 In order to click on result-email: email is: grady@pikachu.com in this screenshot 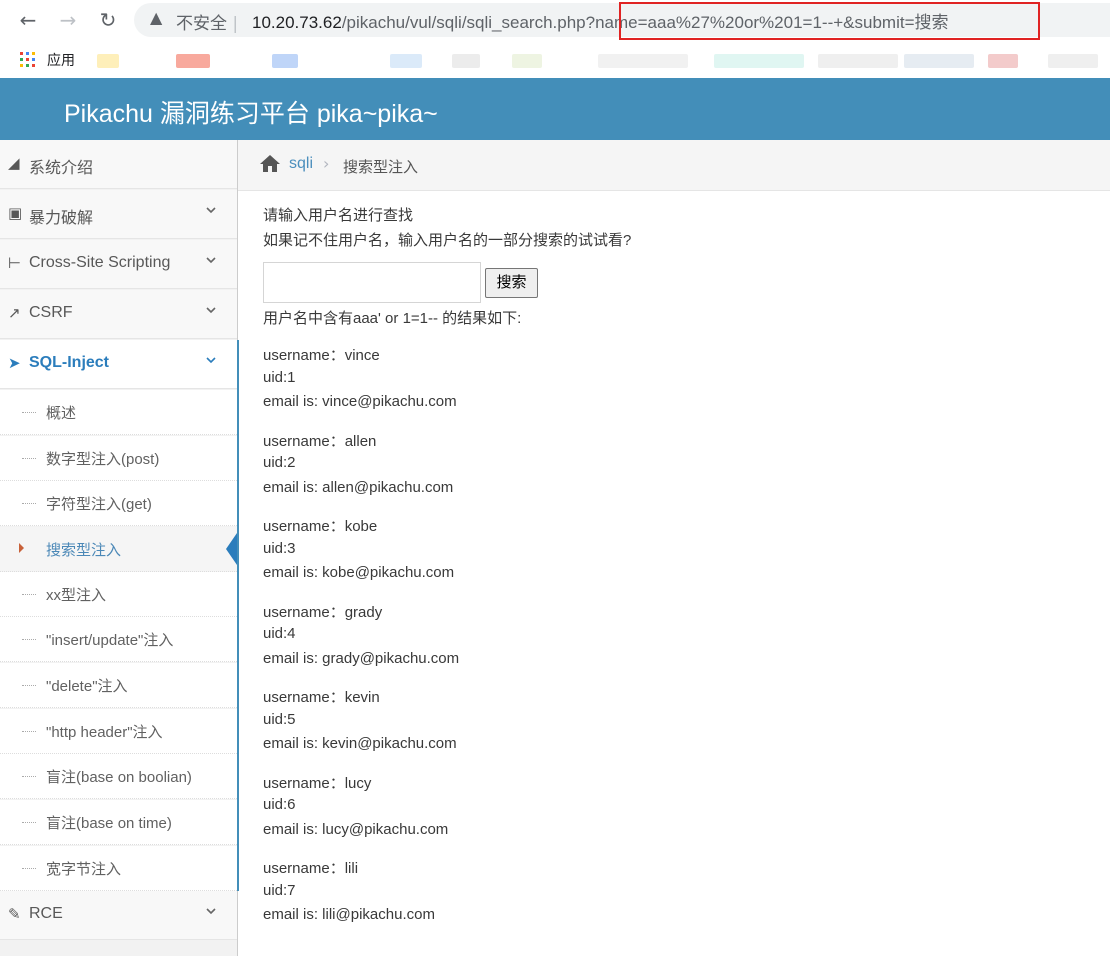, I will do `click(361, 658)`.